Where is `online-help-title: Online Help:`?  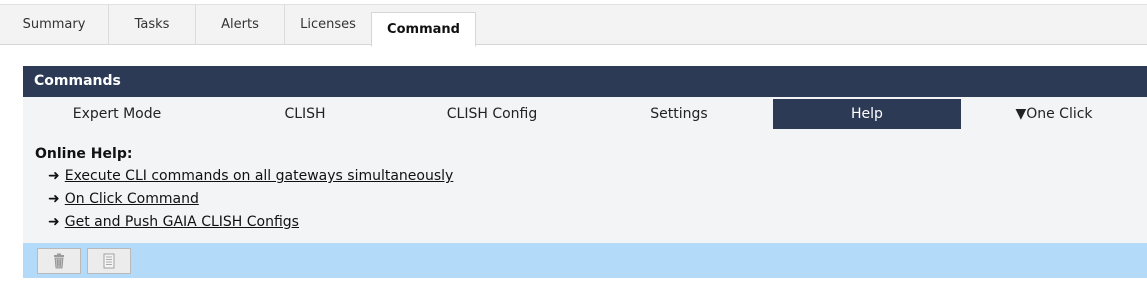
online-help-title: Online Help: is located at coordinates (84, 154).